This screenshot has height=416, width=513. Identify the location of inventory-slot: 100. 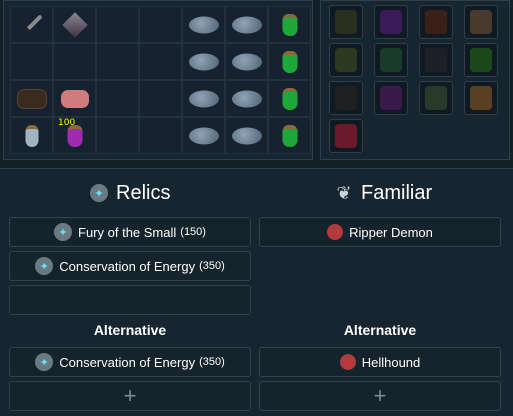
(74, 135).